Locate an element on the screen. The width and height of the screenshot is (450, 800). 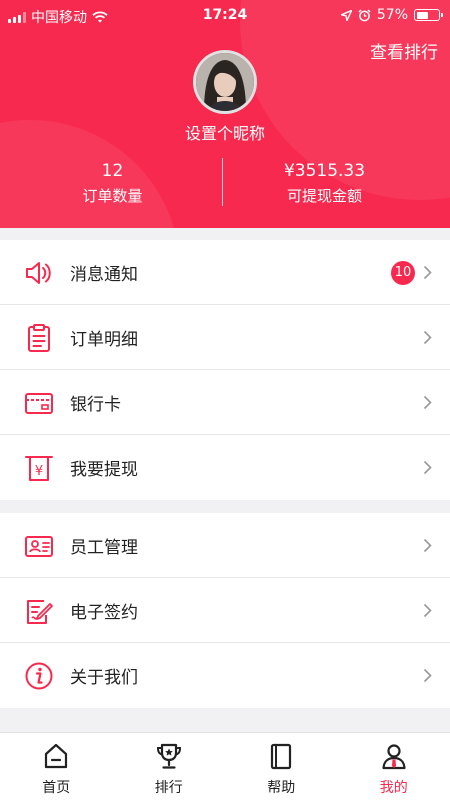
tab-home: 首页 is located at coordinates (56, 766).